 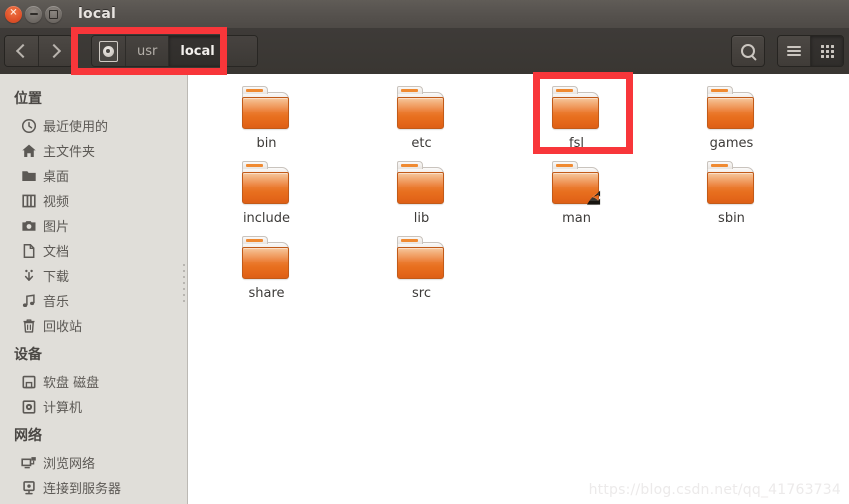 What do you see at coordinates (421, 143) in the screenshot?
I see `file-label: etc` at bounding box center [421, 143].